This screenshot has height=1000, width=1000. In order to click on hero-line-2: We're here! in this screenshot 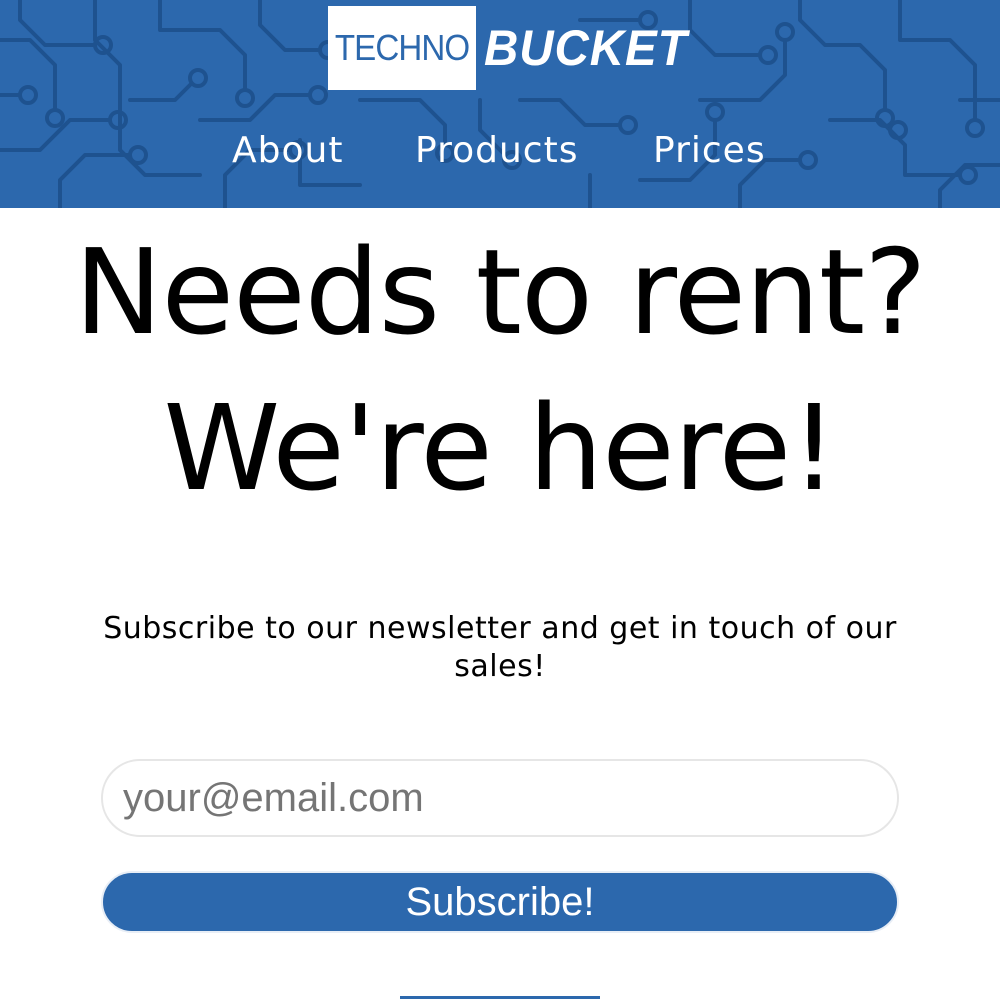, I will do `click(500, 448)`.